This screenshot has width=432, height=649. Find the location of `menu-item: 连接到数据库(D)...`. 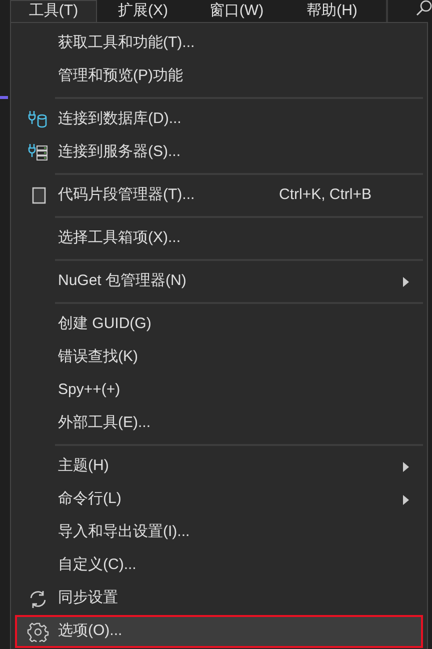

menu-item: 连接到数据库(D)... is located at coordinates (219, 119).